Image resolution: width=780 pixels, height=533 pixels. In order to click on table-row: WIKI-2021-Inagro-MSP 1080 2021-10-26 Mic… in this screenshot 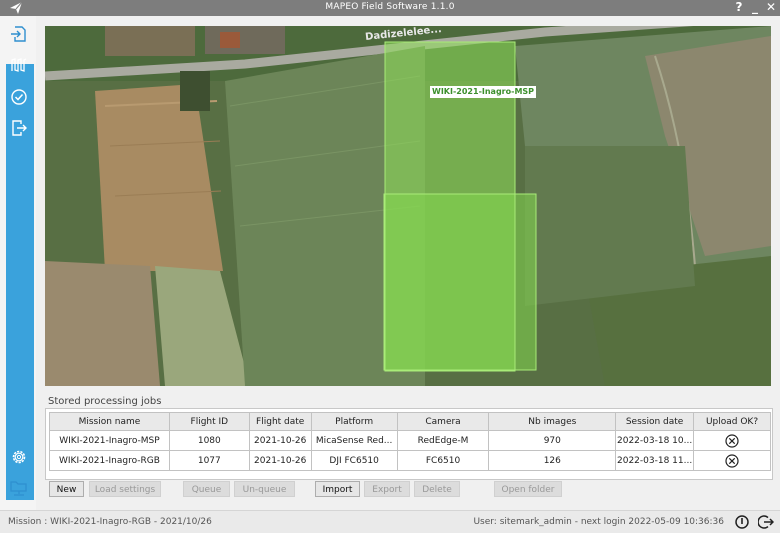, I will do `click(410, 440)`.